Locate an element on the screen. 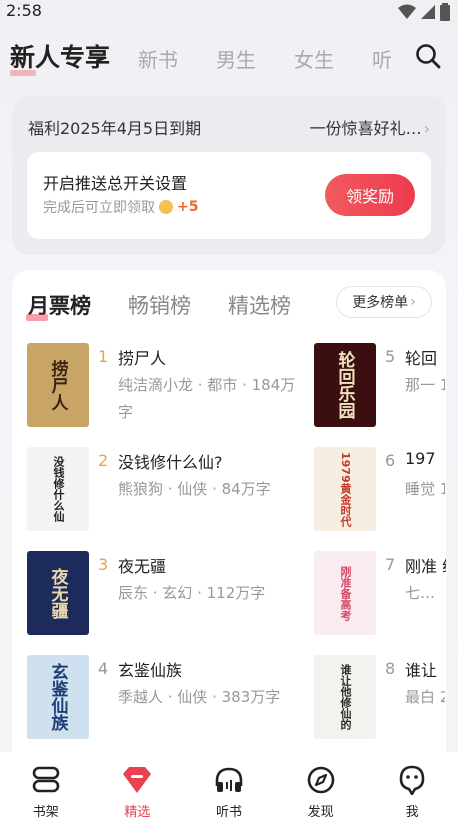  welfare-gift-link: 一份惊喜好礼… › is located at coordinates (370, 127).